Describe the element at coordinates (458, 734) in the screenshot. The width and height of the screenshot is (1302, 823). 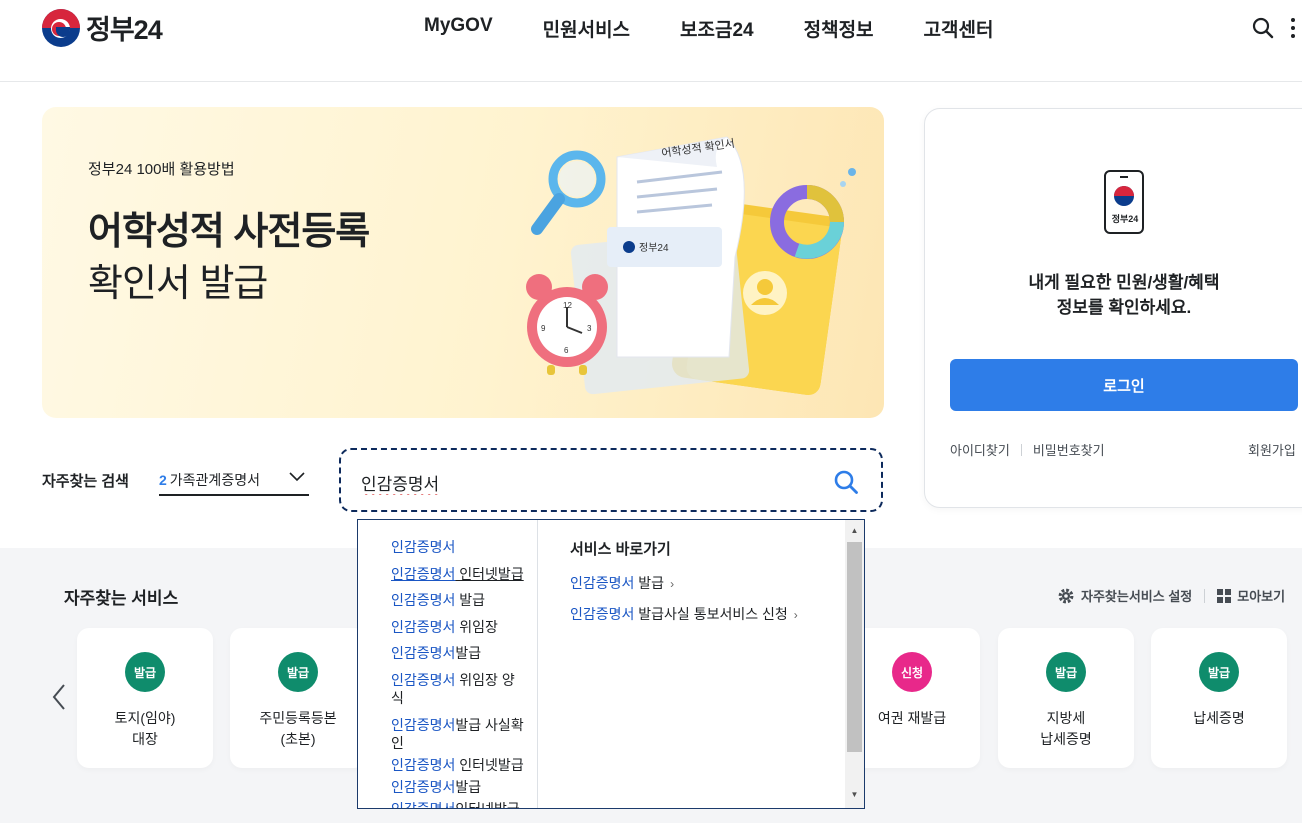
I see `suggestion-item: 인감증명서발급 사실확 인` at that location.